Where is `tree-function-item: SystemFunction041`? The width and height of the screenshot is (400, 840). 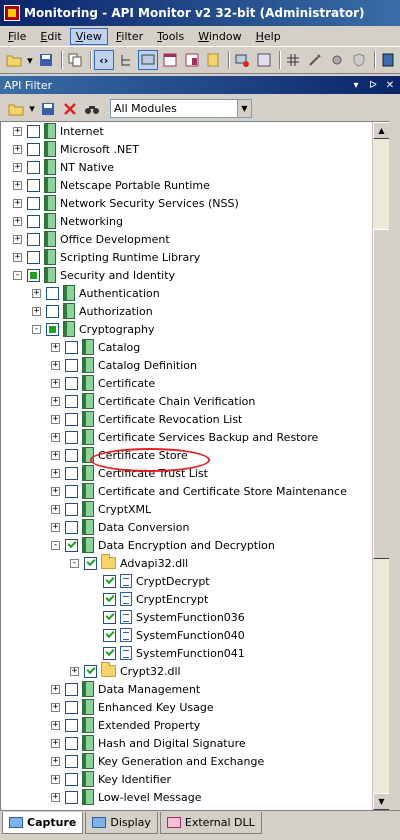
tree-function-item: SystemFunction041 is located at coordinates (167, 653).